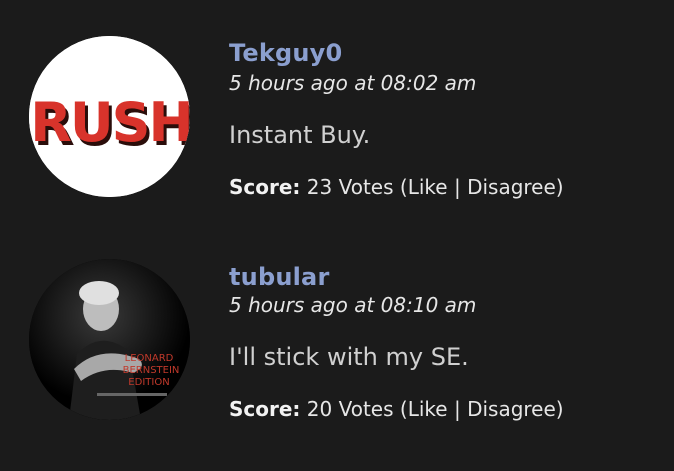 The image size is (674, 471). What do you see at coordinates (151, 370) in the screenshot?
I see `cover-title-line-2: BERNSTEIN` at bounding box center [151, 370].